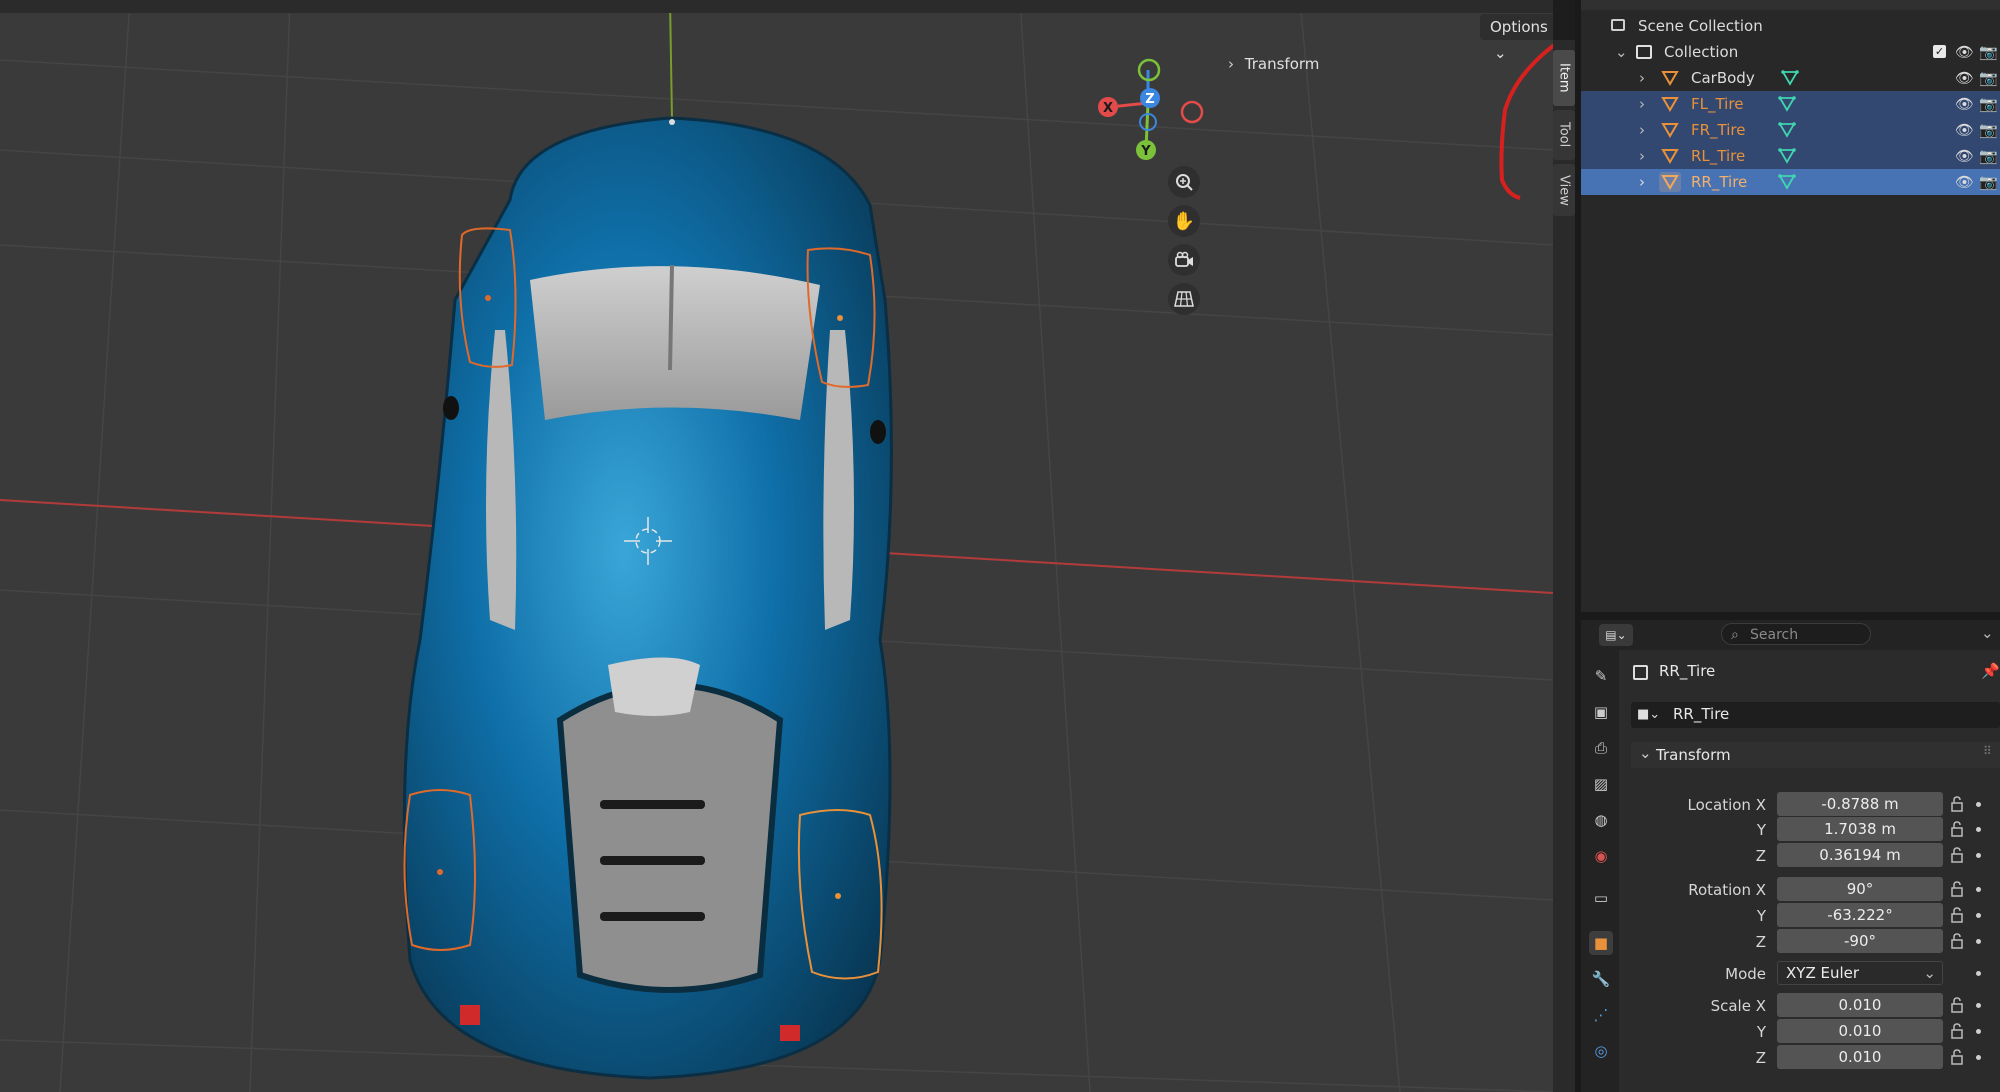 Image resolution: width=2000 pixels, height=1092 pixels. Describe the element at coordinates (1790, 616) in the screenshot. I see `area-divider-horizontal` at that location.